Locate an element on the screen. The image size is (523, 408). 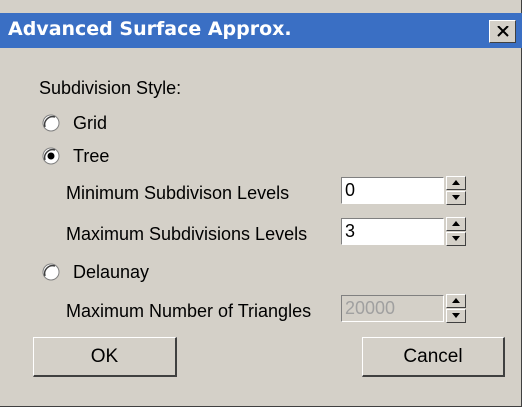
min-subdivision-levels-input: 0 is located at coordinates (392, 190).